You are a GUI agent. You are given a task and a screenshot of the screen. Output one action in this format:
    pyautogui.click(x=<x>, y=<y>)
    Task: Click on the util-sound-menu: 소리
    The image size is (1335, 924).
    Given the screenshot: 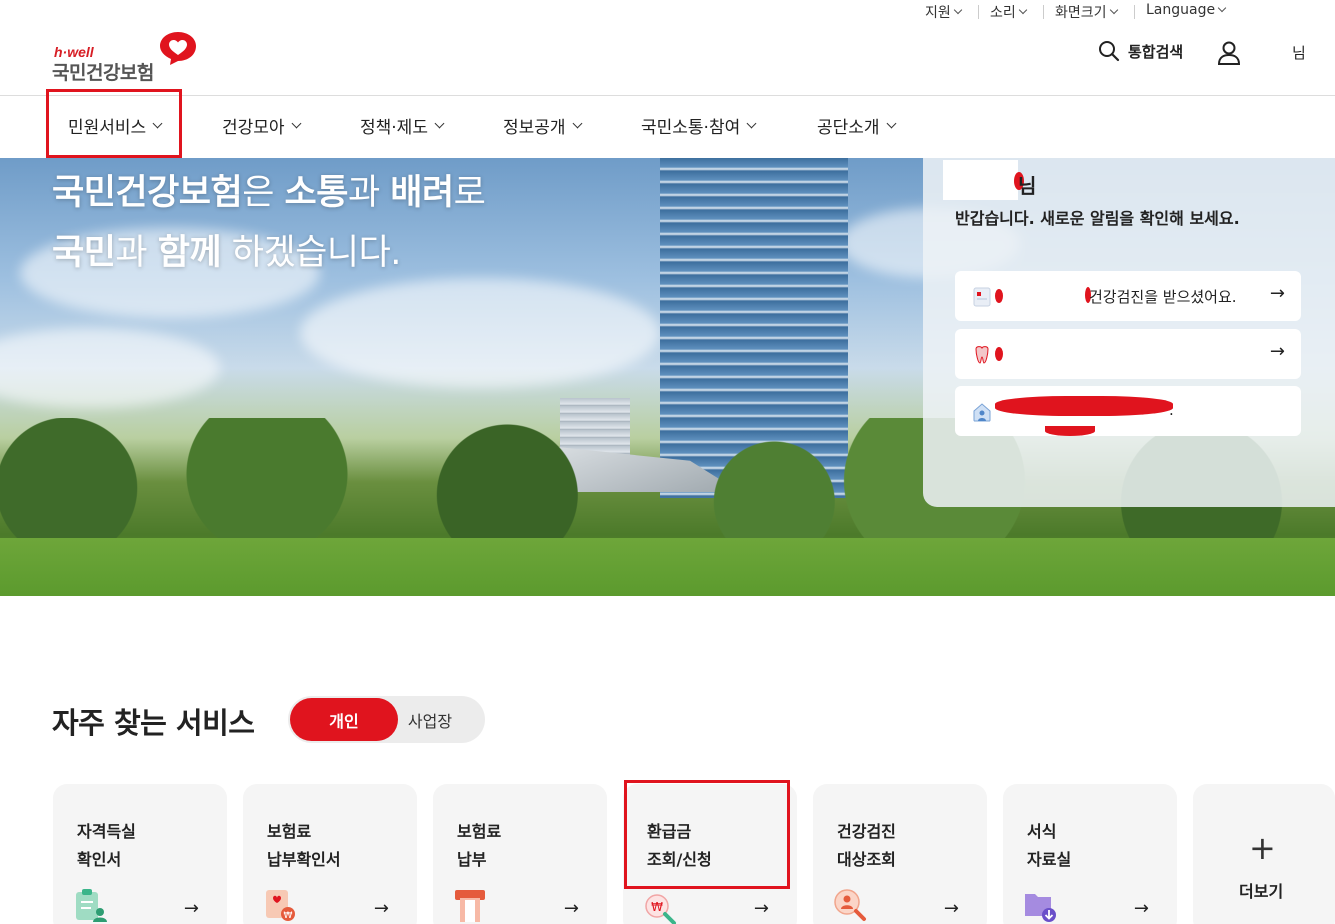 What is the action you would take?
    pyautogui.click(x=1009, y=12)
    